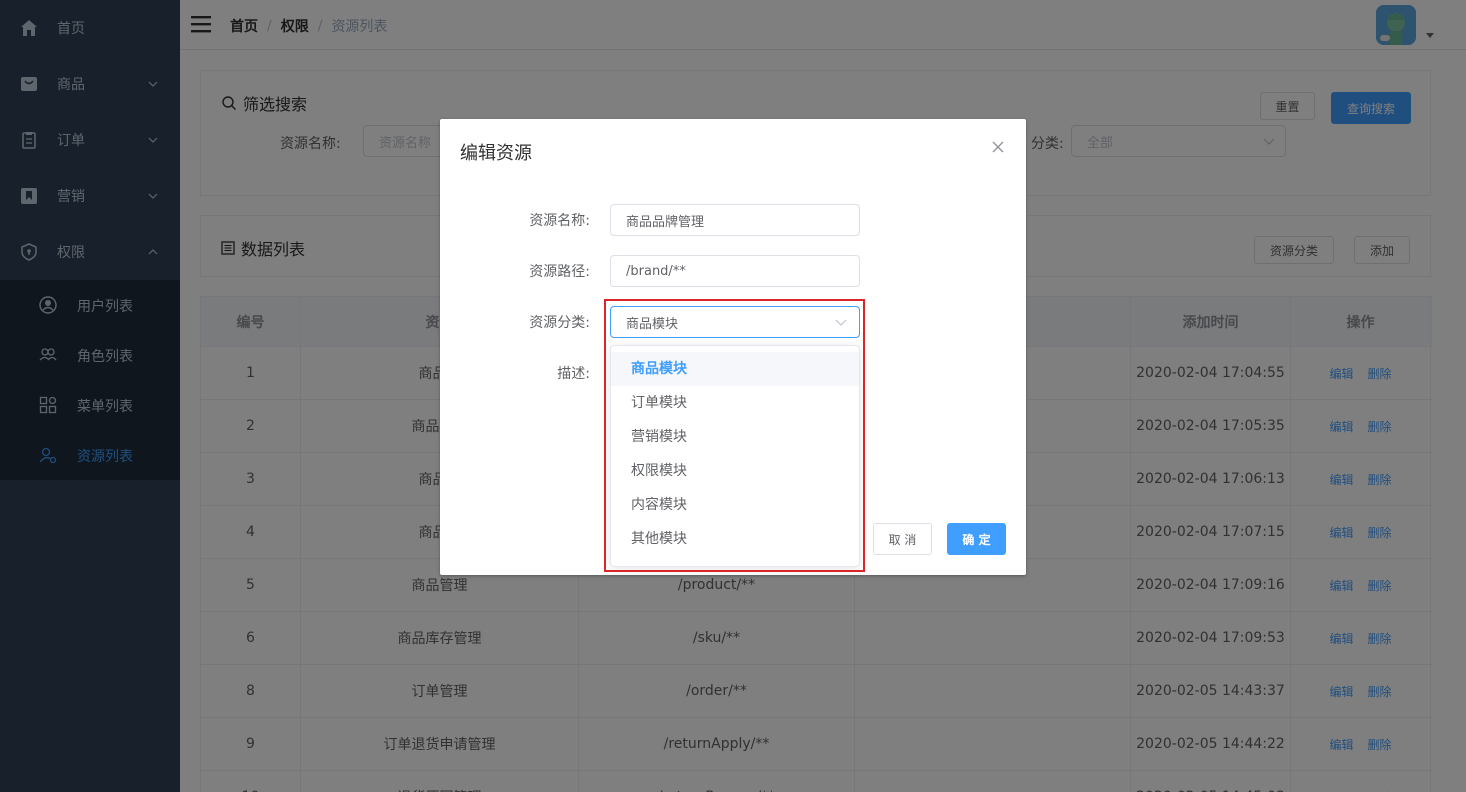 This screenshot has width=1466, height=792. What do you see at coordinates (559, 323) in the screenshot?
I see `dialog-category-label: 资源分类:` at bounding box center [559, 323].